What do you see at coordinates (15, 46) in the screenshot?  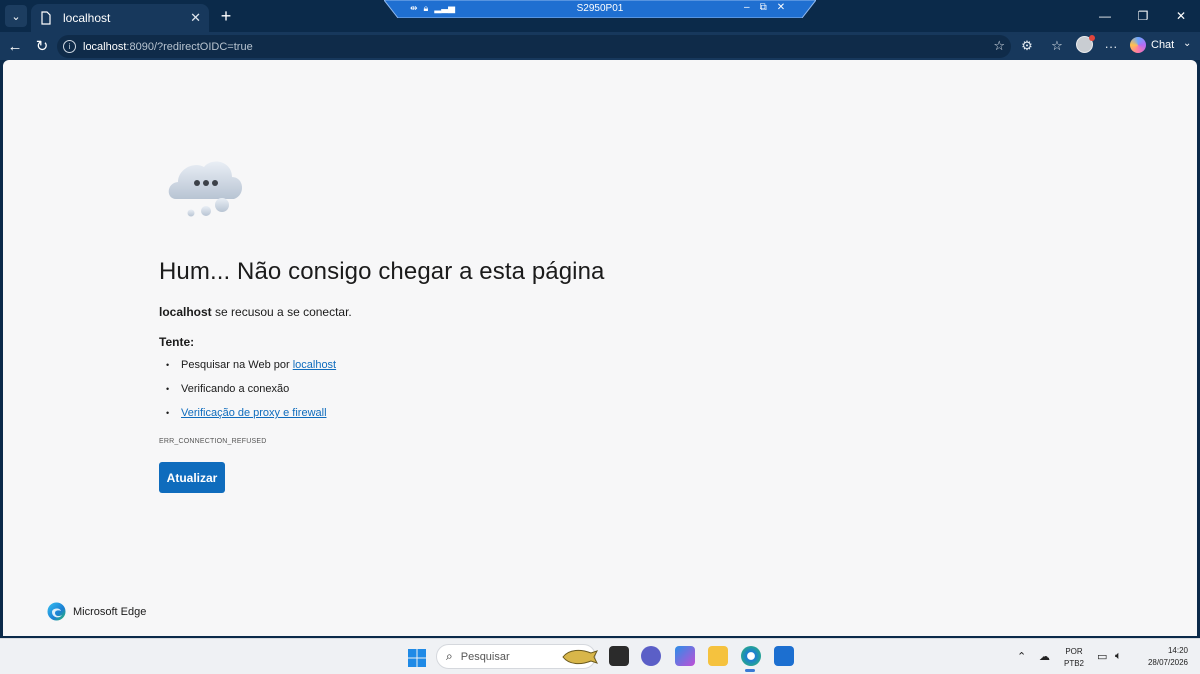 I see `back-arrow-icon: ←` at bounding box center [15, 46].